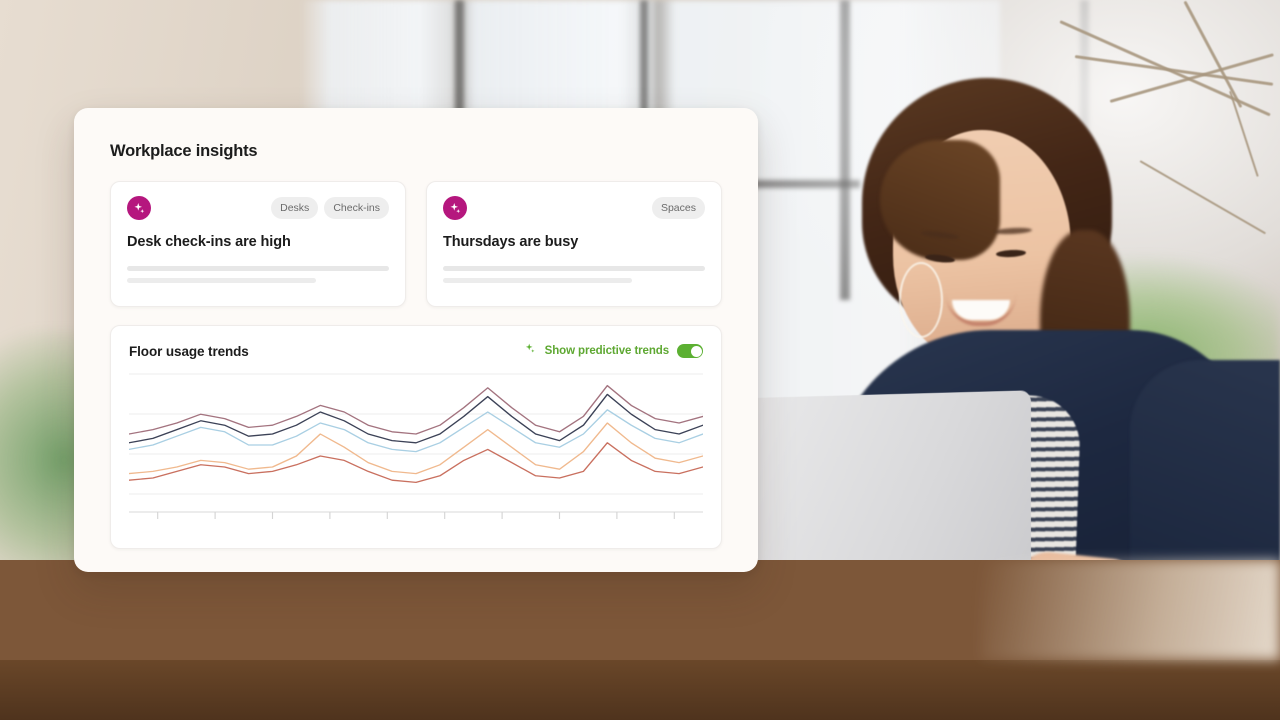  What do you see at coordinates (295, 208) in the screenshot?
I see `pill-desks: Desks` at bounding box center [295, 208].